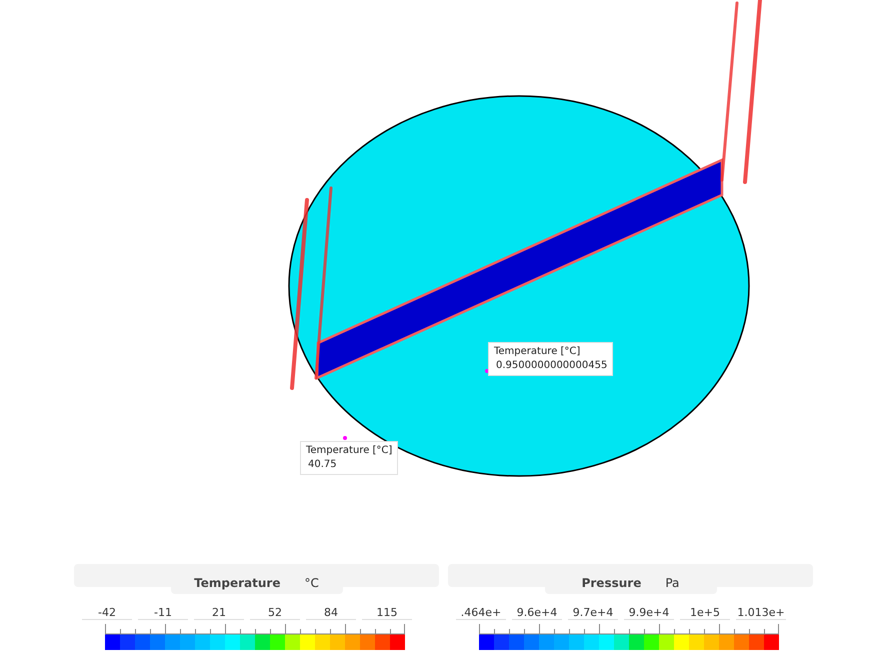 This screenshot has height=666, width=887. Describe the element at coordinates (649, 613) in the screenshot. I see `tick-label: 9.9e+4` at that location.